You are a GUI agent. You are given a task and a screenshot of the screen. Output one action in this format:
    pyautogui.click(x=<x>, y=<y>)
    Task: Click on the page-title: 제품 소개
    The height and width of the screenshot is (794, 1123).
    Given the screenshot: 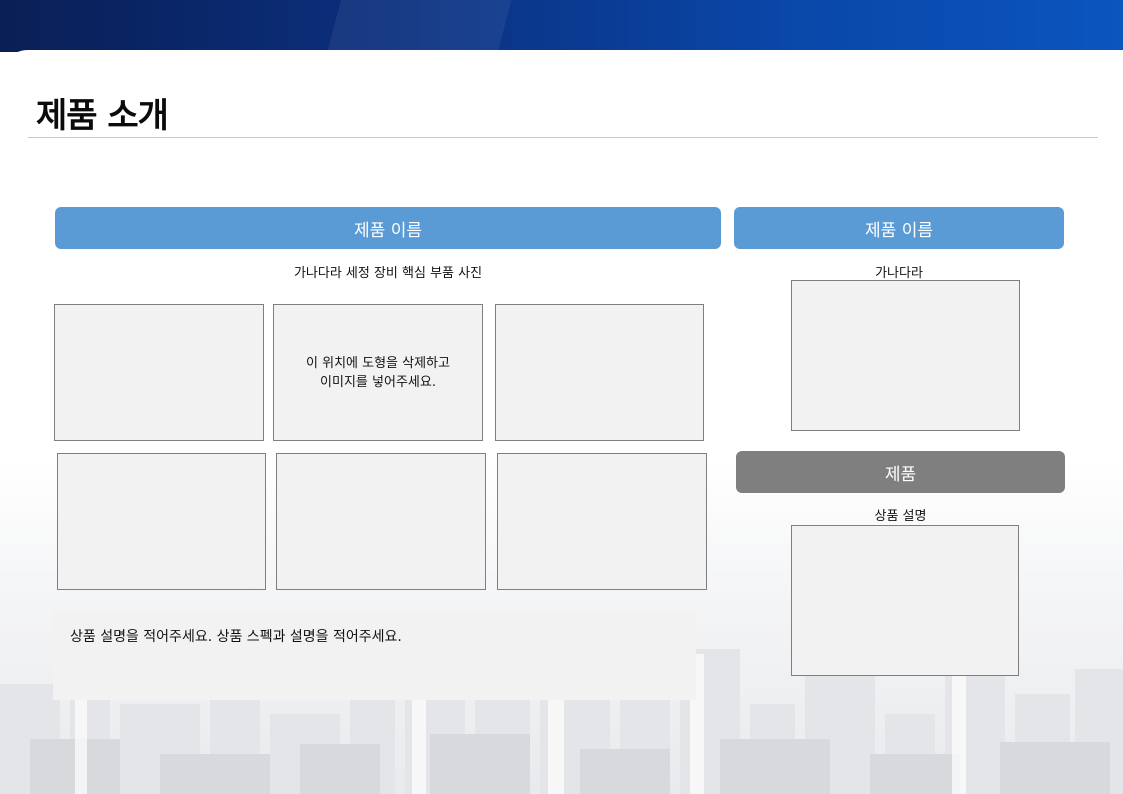 What is the action you would take?
    pyautogui.click(x=102, y=116)
    